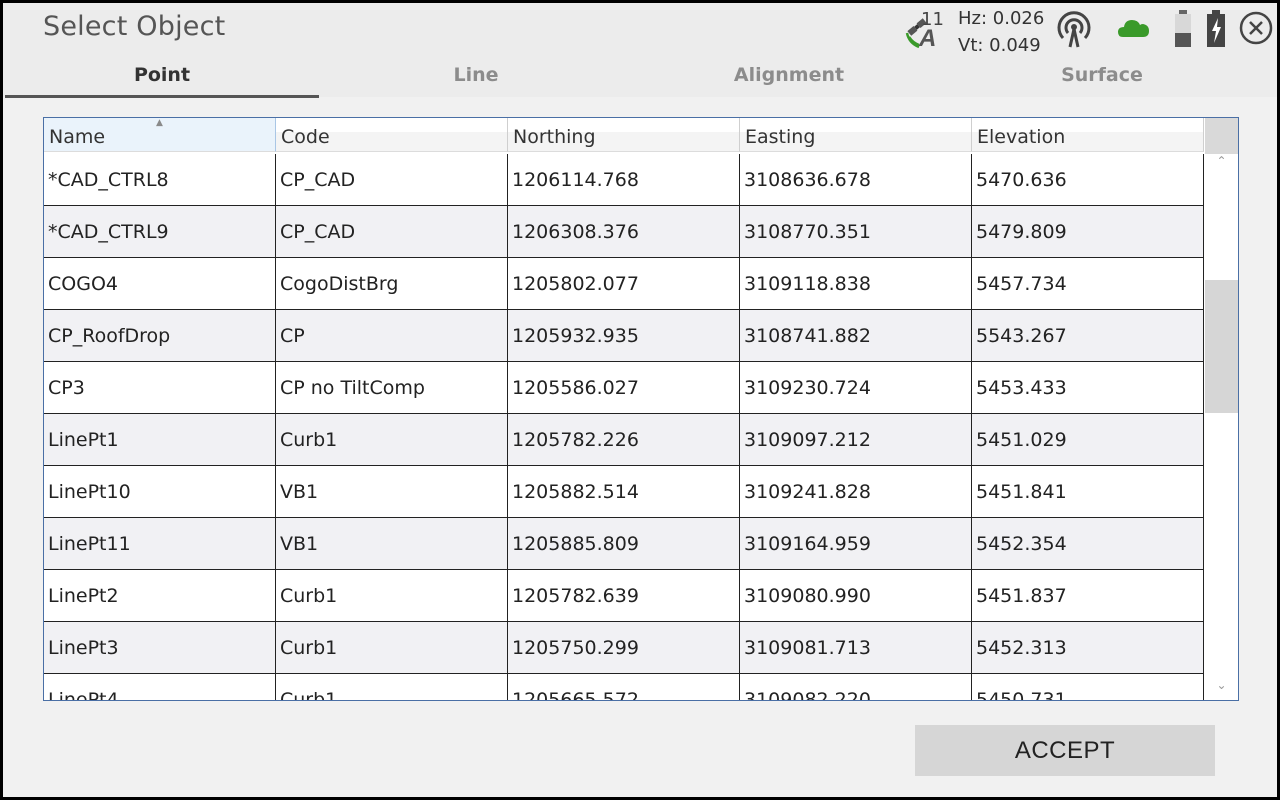 Image resolution: width=1280 pixels, height=800 pixels. What do you see at coordinates (1074, 30) in the screenshot?
I see `radio-signal-icon` at bounding box center [1074, 30].